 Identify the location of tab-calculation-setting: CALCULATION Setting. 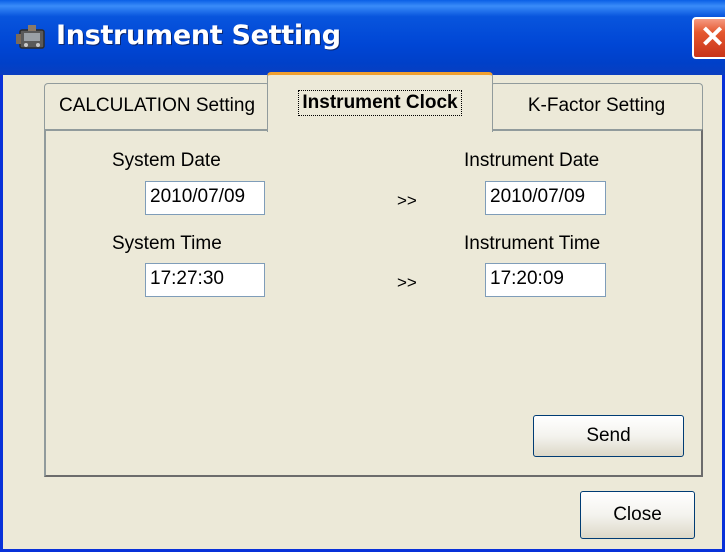
(157, 106).